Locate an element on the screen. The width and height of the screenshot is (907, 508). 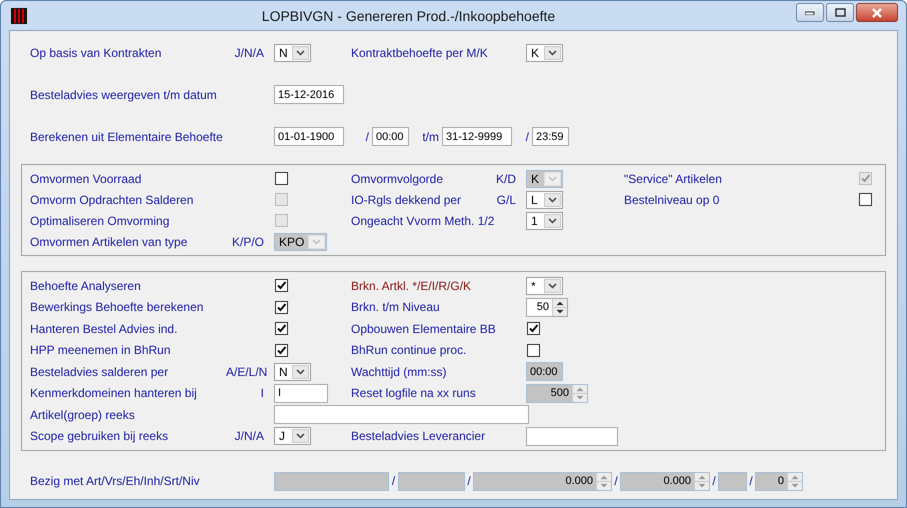
field-label: Ongeacht Vvorm Meth. 1/2 is located at coordinates (423, 221).